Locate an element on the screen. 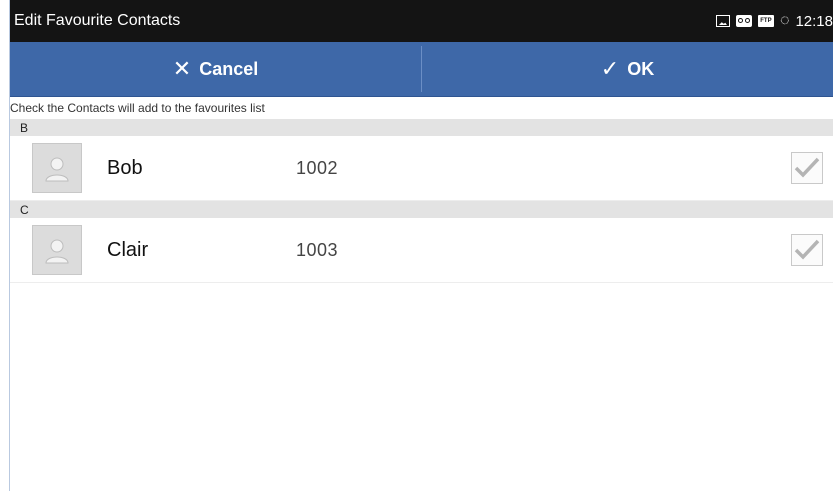  contact-number: 1003 is located at coordinates (317, 249).